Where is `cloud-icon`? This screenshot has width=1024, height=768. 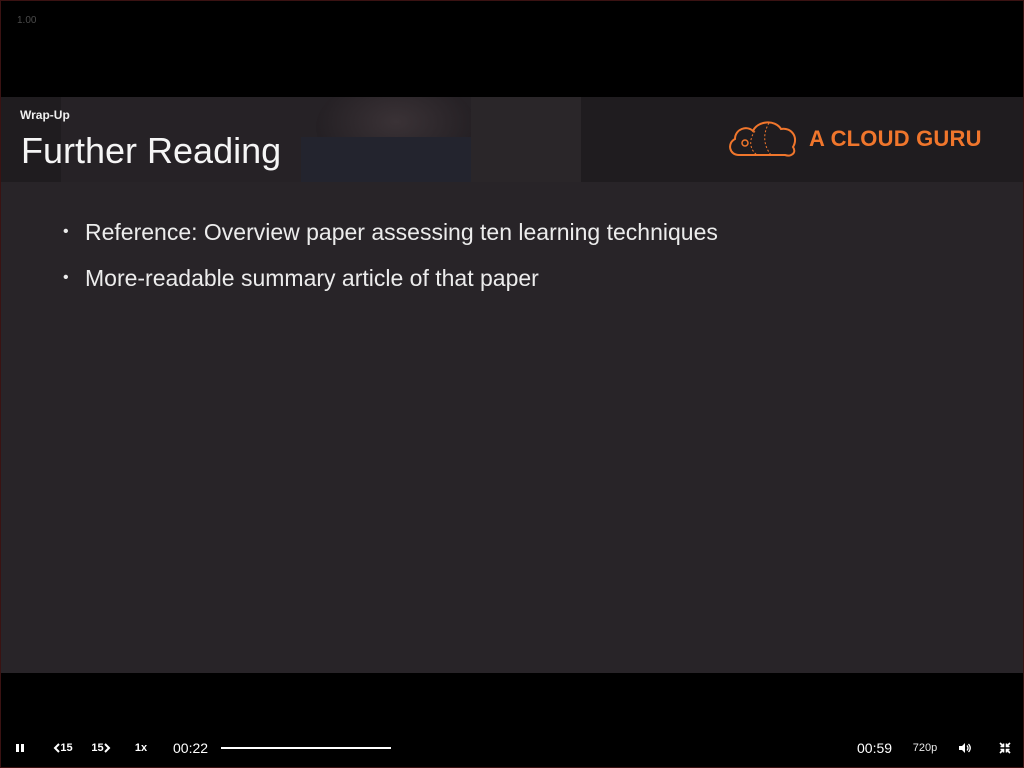 cloud-icon is located at coordinates (763, 139).